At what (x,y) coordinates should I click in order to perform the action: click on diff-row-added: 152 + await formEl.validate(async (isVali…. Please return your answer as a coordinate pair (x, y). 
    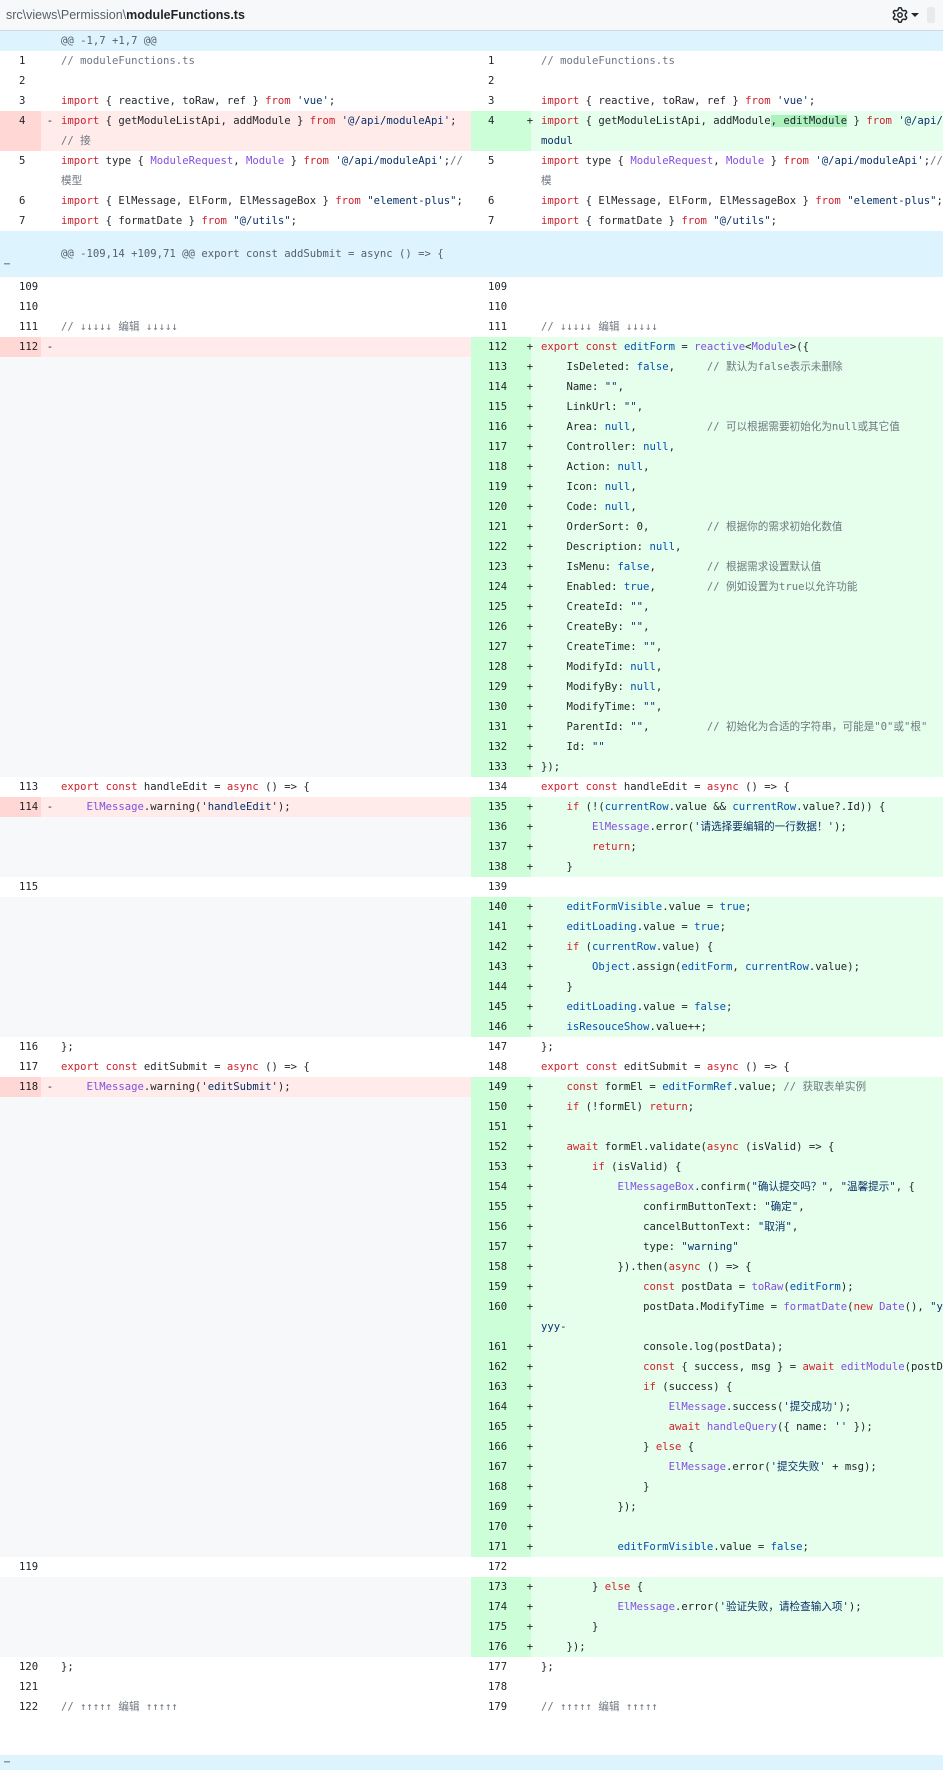
    Looking at the image, I should click on (471, 1147).